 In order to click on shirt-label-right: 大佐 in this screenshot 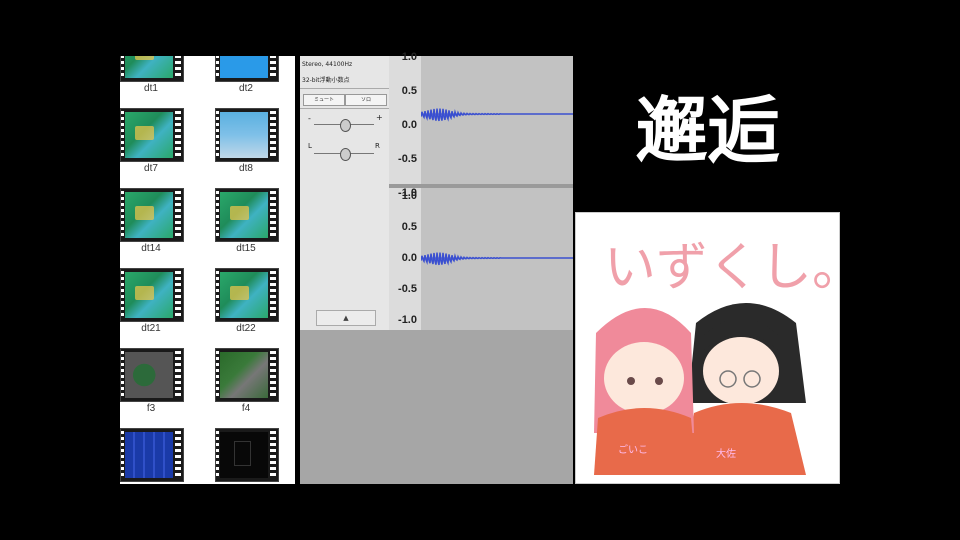, I will do `click(726, 453)`.